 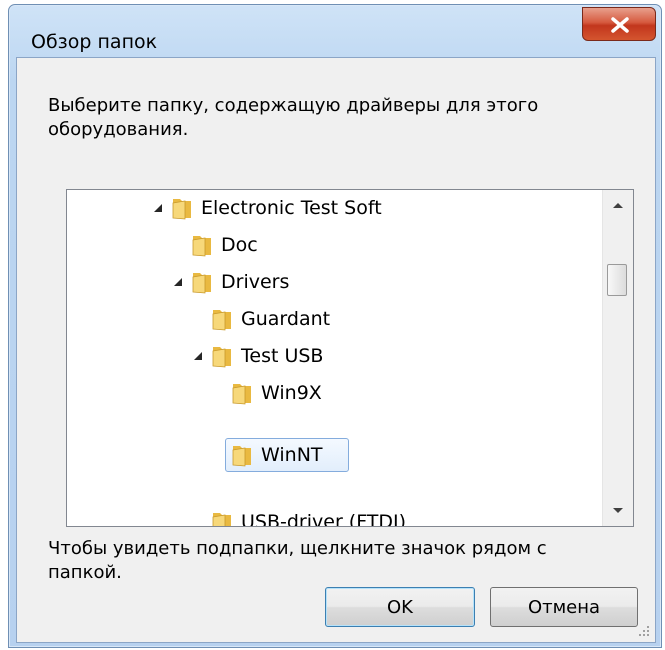 I want to click on tree-item-usb-driver-ftdi: USB-driver (FTDI), so click(x=309, y=515).